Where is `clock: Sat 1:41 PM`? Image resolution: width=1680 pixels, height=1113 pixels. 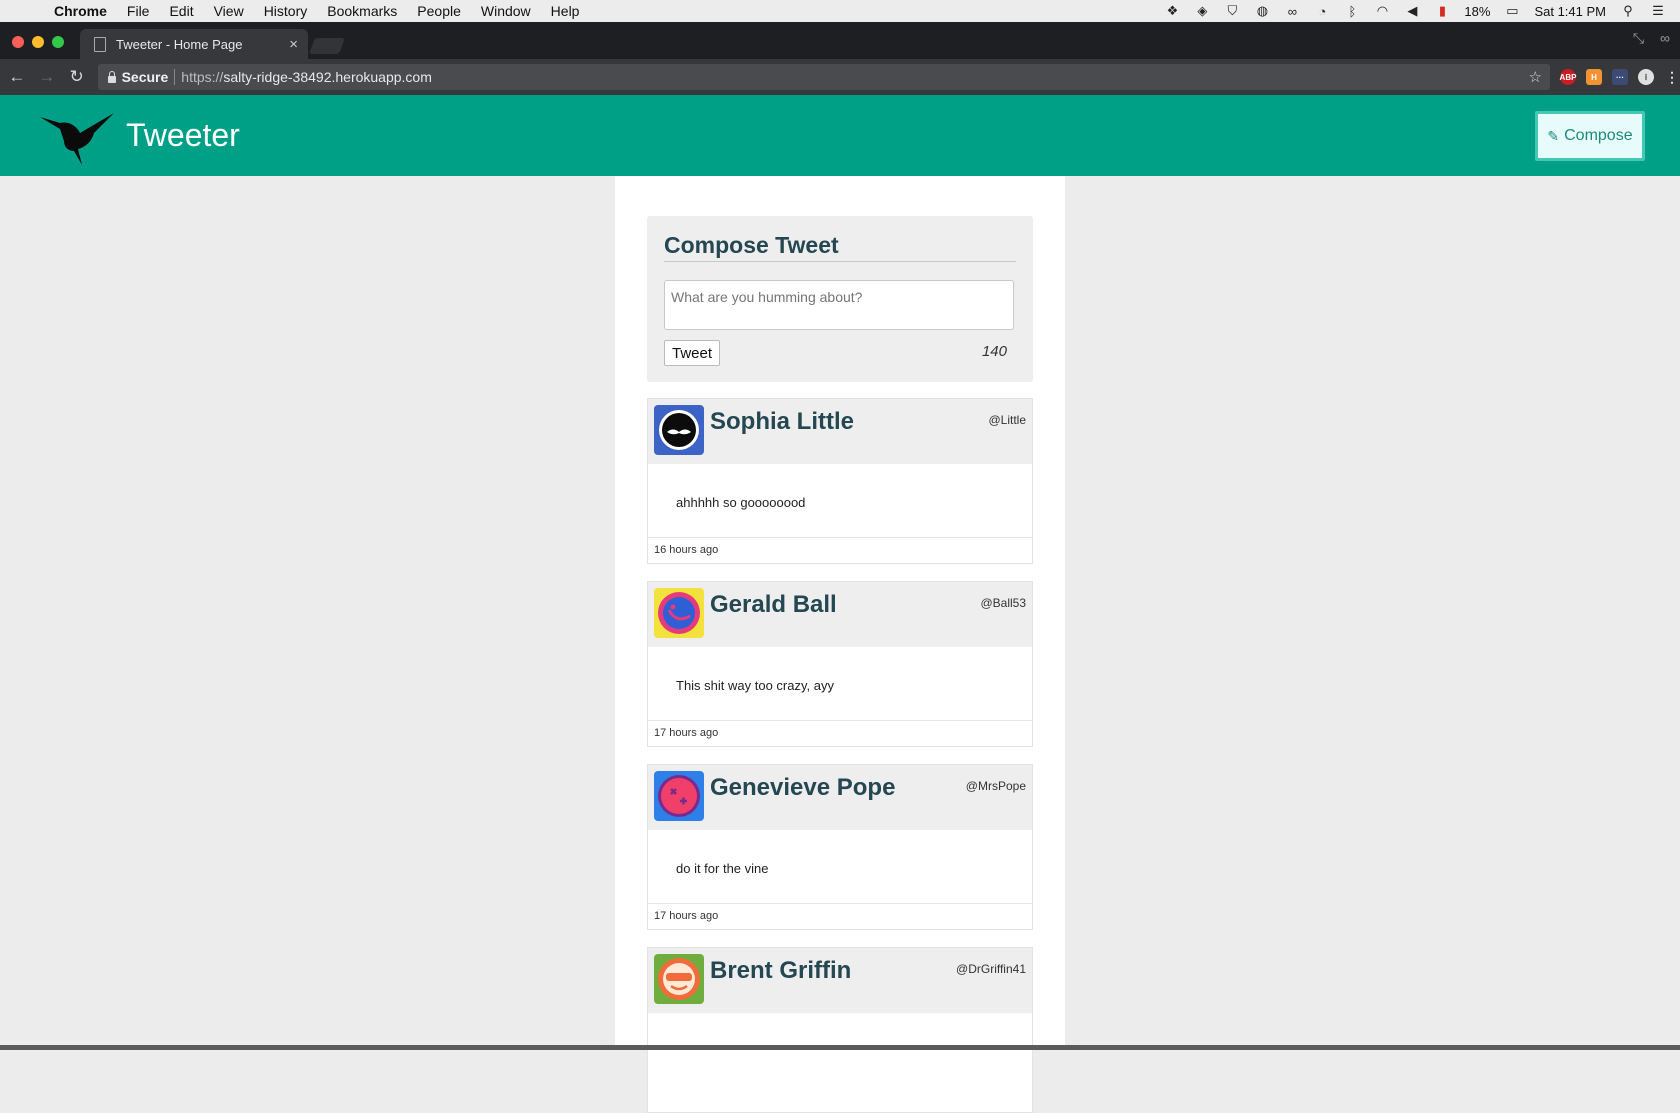
clock: Sat 1:41 PM is located at coordinates (1570, 11).